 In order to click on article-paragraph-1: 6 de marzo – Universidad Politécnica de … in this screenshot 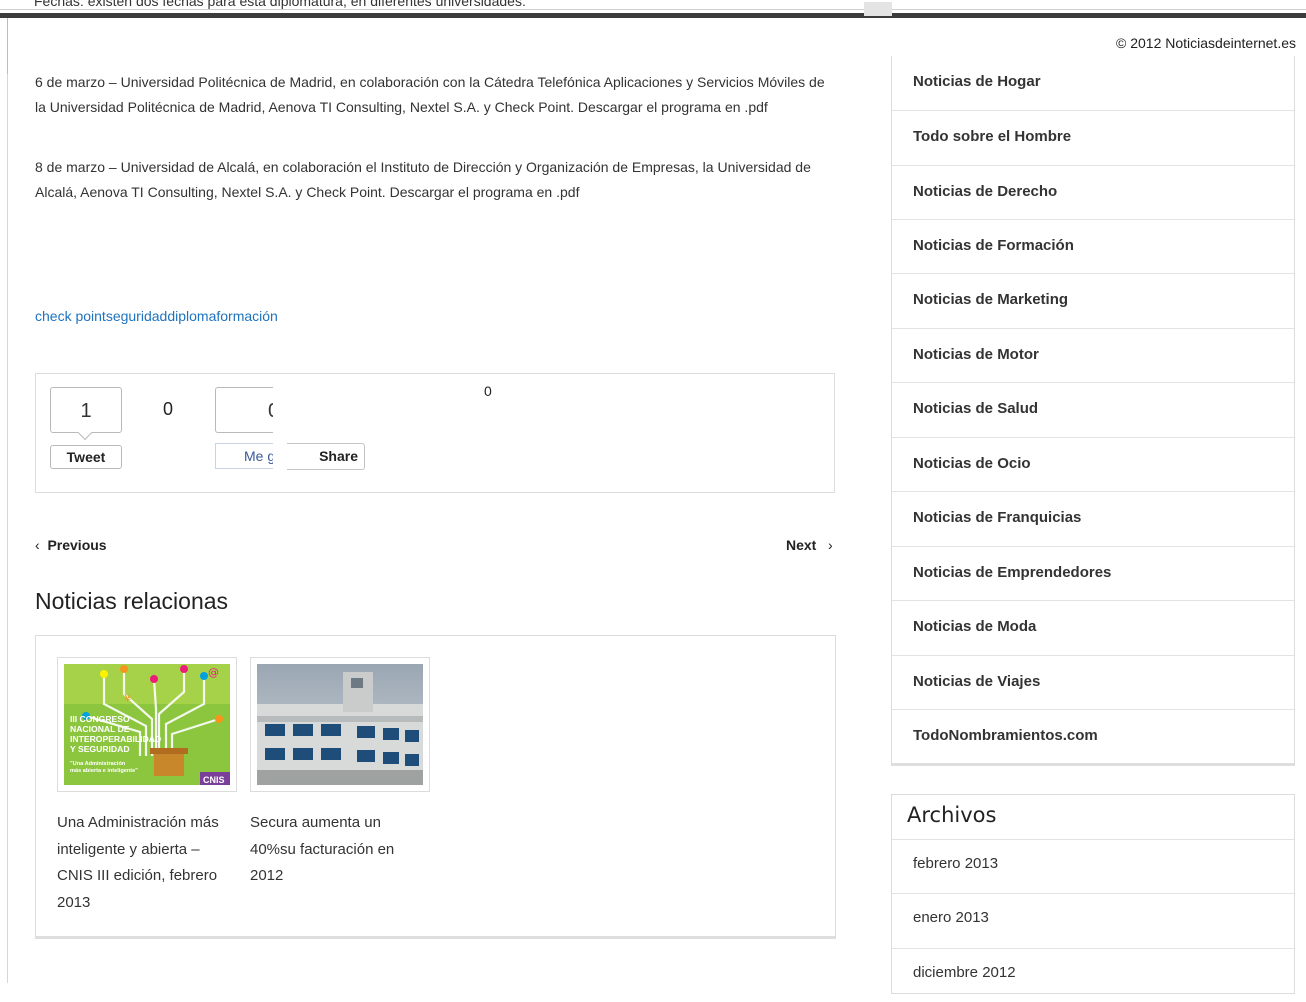, I will do `click(430, 94)`.